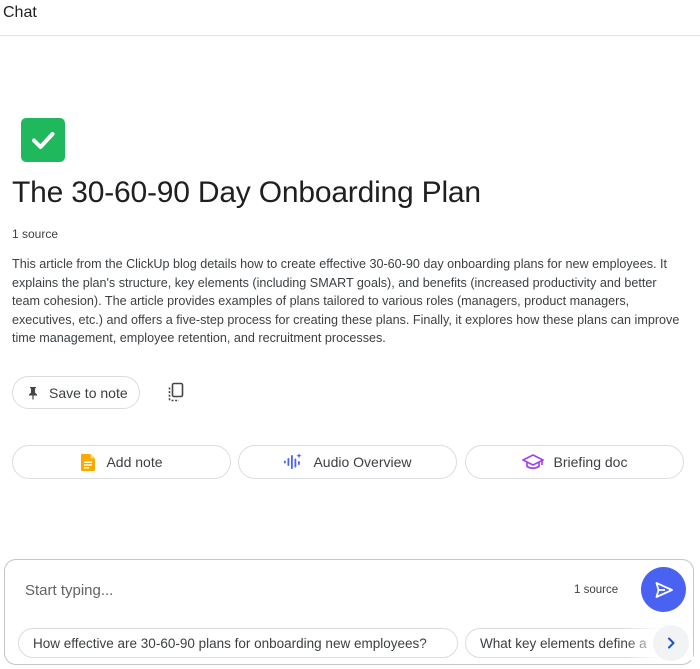  I want to click on pin-icon, so click(33, 392).